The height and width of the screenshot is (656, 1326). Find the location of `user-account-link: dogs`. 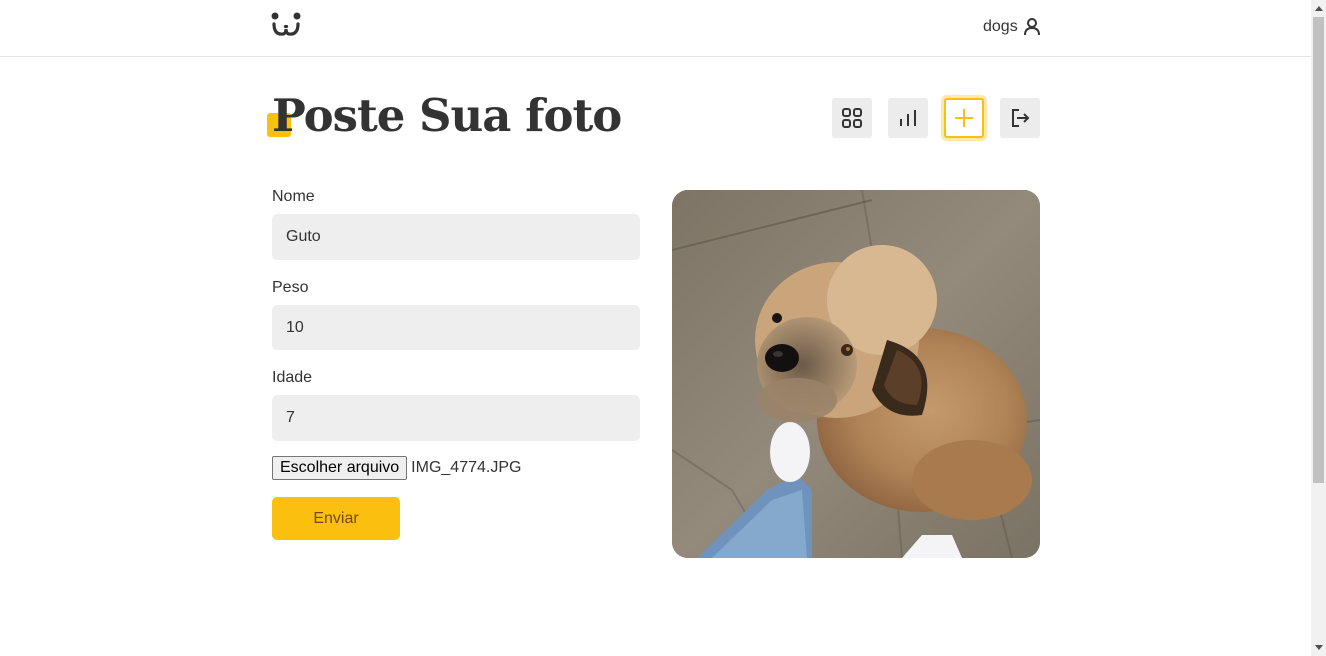

user-account-link: dogs is located at coordinates (1011, 27).